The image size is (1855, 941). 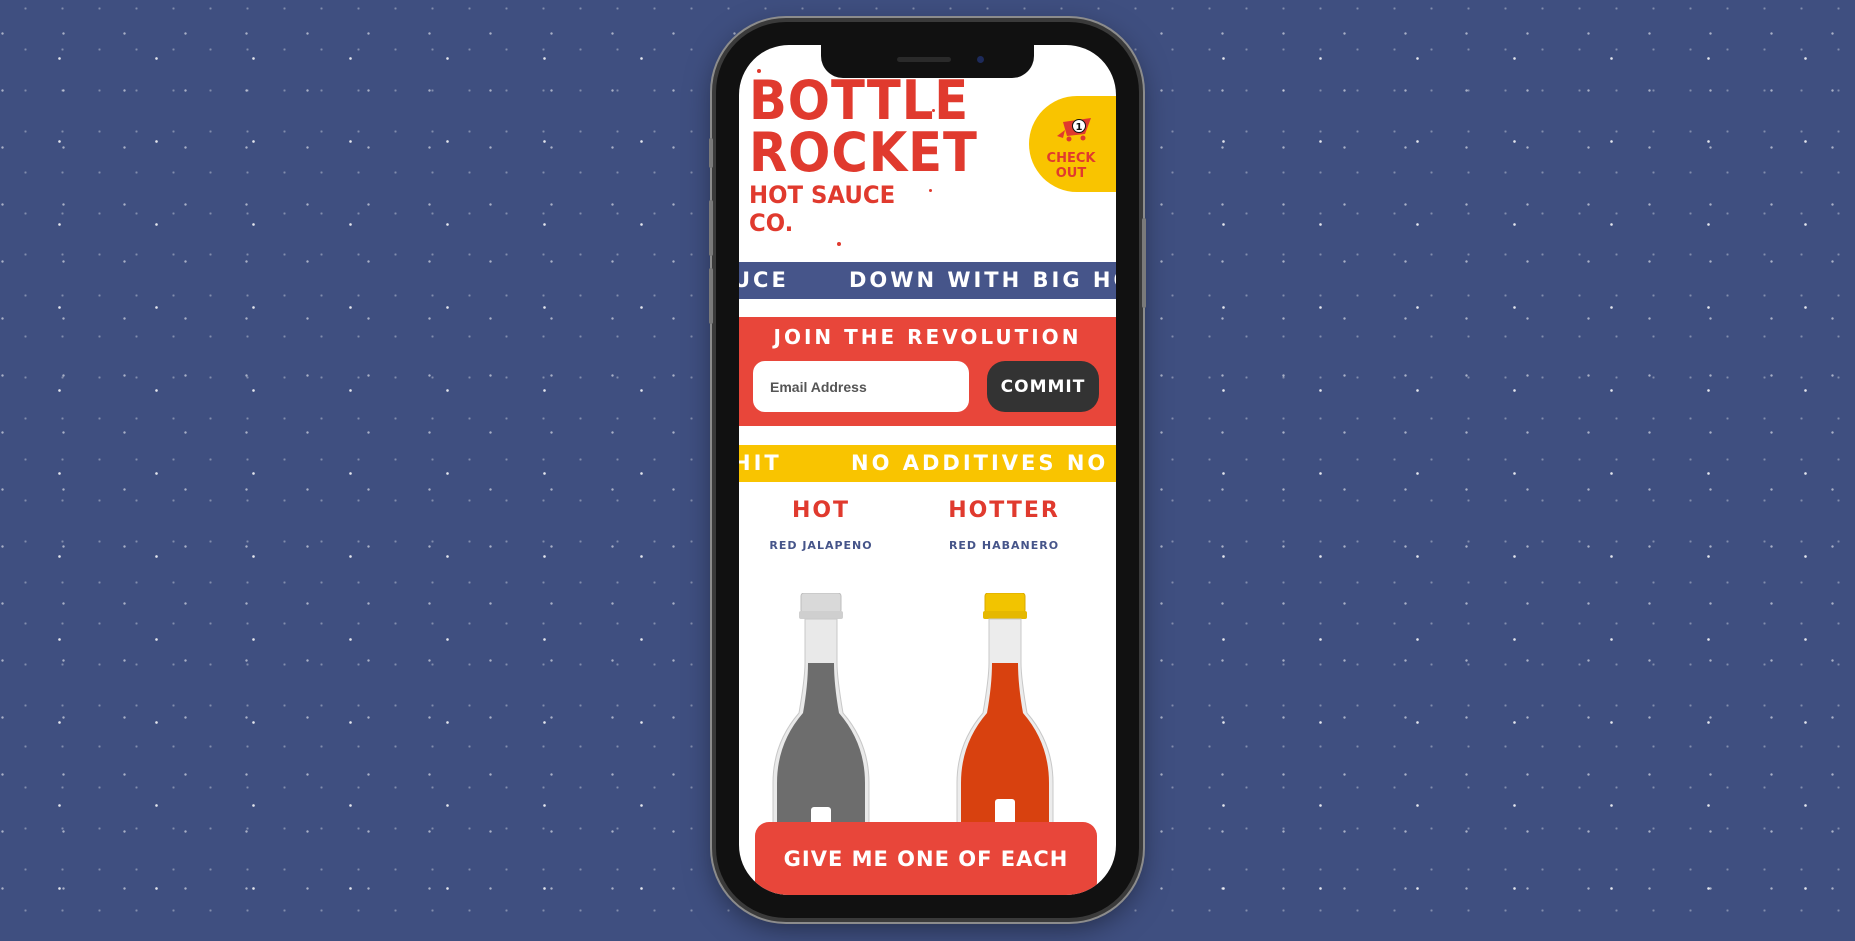 What do you see at coordinates (1004, 545) in the screenshot?
I see `product-variety: RED HABANERO` at bounding box center [1004, 545].